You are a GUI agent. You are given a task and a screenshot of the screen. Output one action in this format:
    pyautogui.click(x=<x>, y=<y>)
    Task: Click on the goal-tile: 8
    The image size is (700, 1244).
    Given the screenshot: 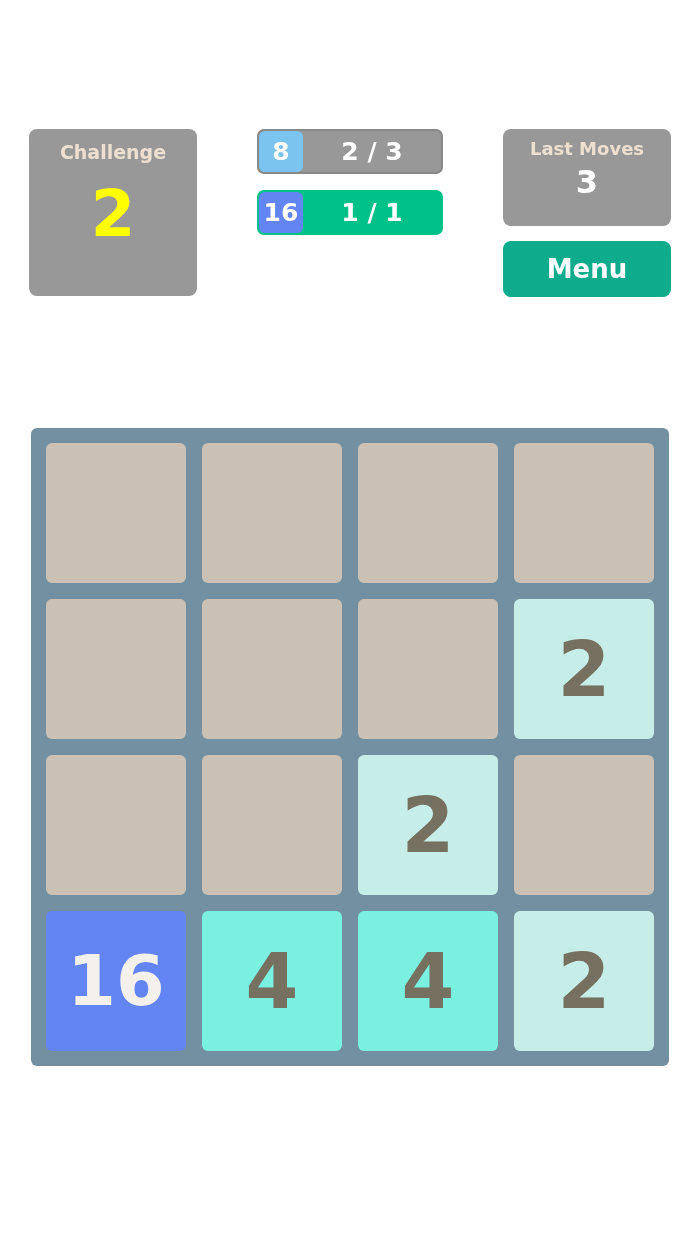 What is the action you would take?
    pyautogui.click(x=281, y=151)
    